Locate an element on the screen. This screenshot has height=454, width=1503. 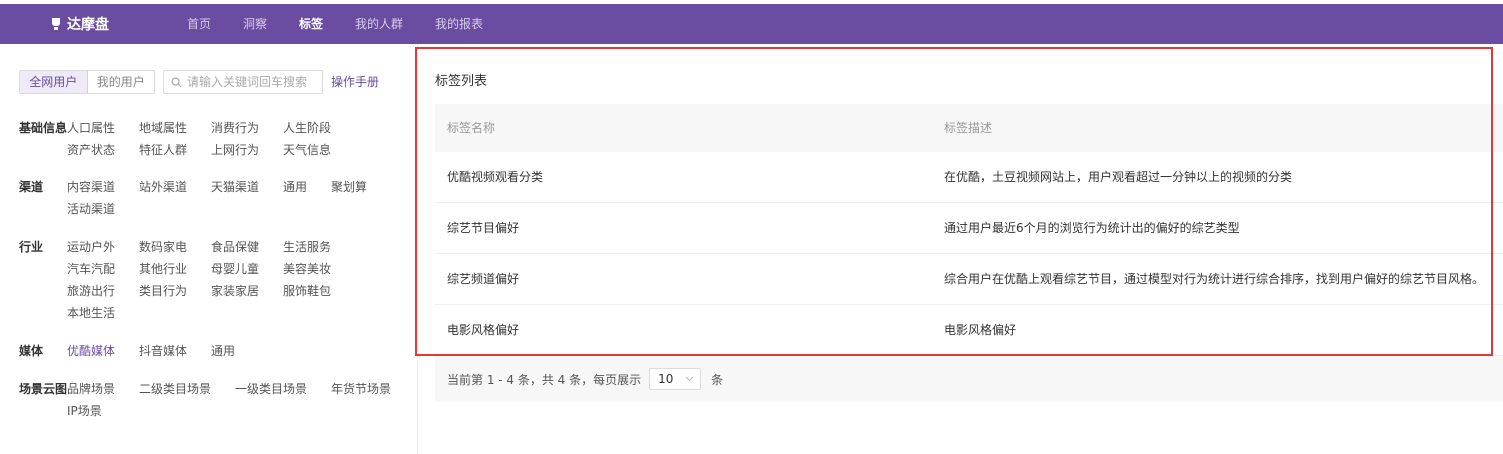
tag-item: 数码家电 is located at coordinates (163, 247).